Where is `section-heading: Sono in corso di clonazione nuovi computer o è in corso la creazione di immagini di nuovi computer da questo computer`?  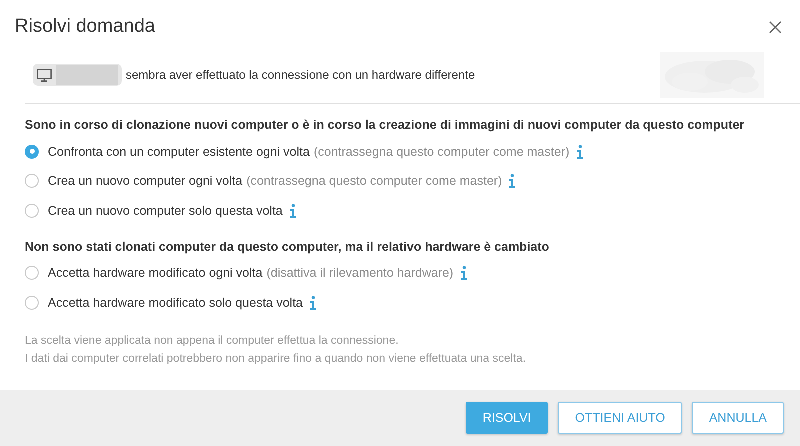 section-heading: Sono in corso di clonazione nuovi computer o è in corso la creazione di immagini di nuovi computer da questo computer is located at coordinates (385, 125).